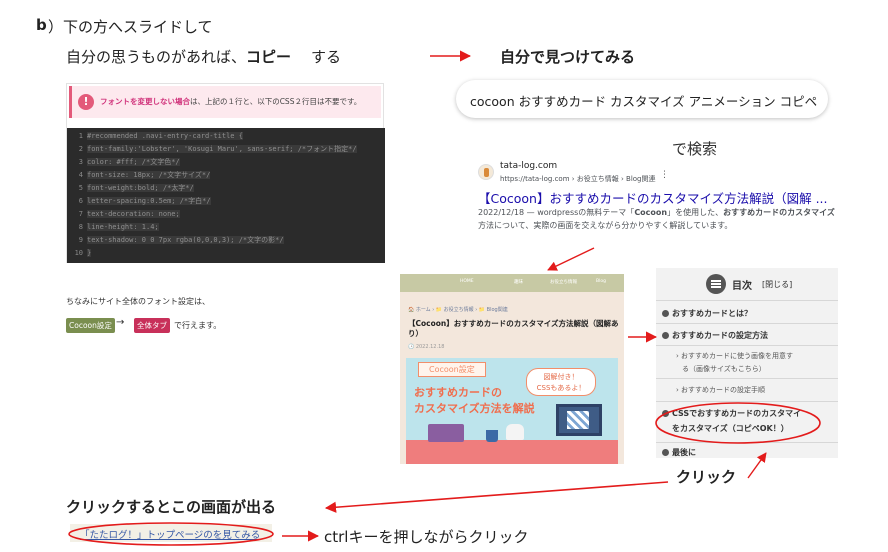  I want to click on arrow-to-article, so click(571, 259).